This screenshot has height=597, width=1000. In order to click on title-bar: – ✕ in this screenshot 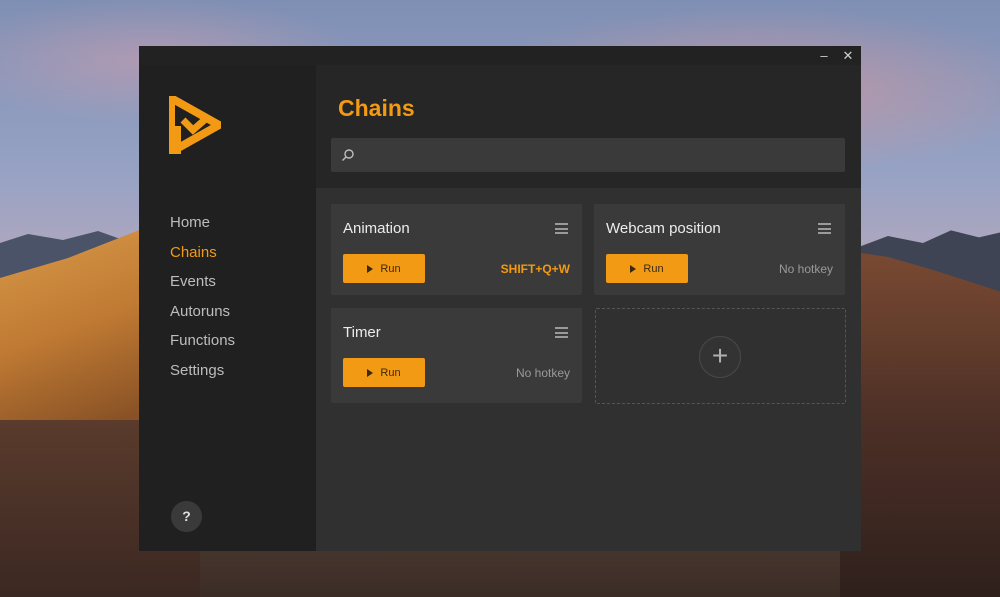, I will do `click(500, 55)`.